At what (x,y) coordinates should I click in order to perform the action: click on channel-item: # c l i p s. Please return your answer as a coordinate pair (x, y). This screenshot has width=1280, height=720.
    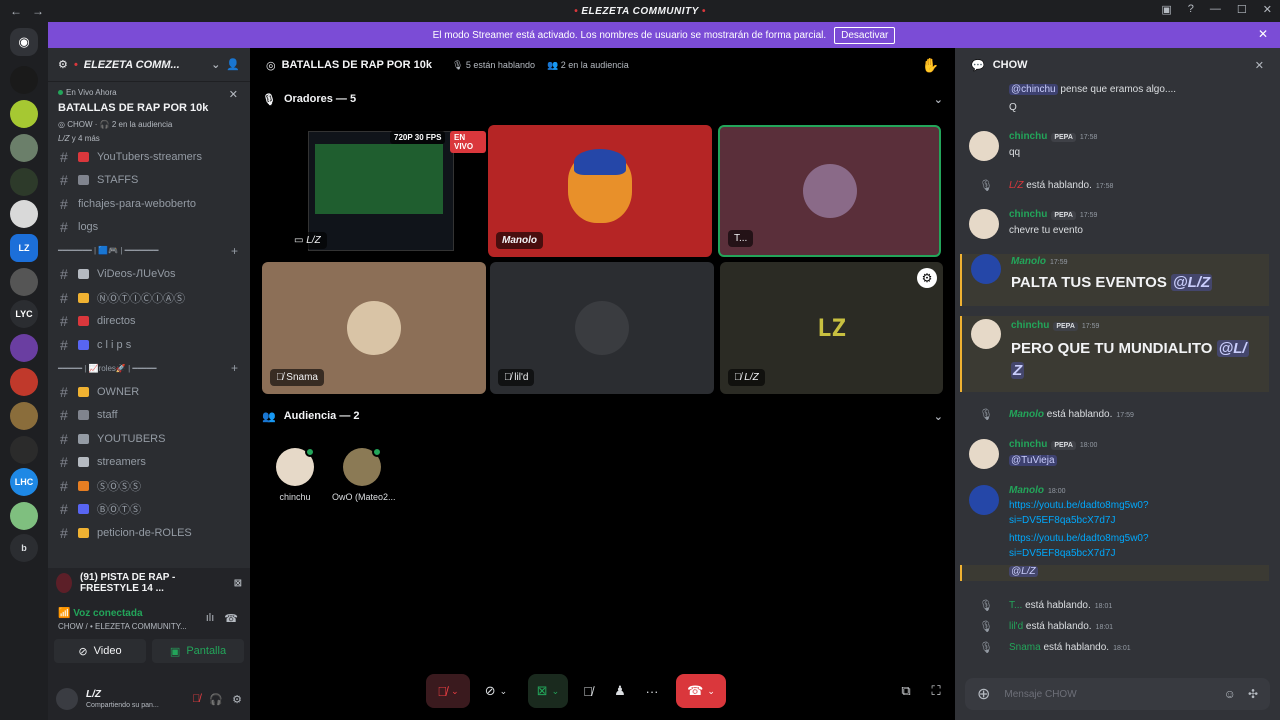
    Looking at the image, I should click on (149, 345).